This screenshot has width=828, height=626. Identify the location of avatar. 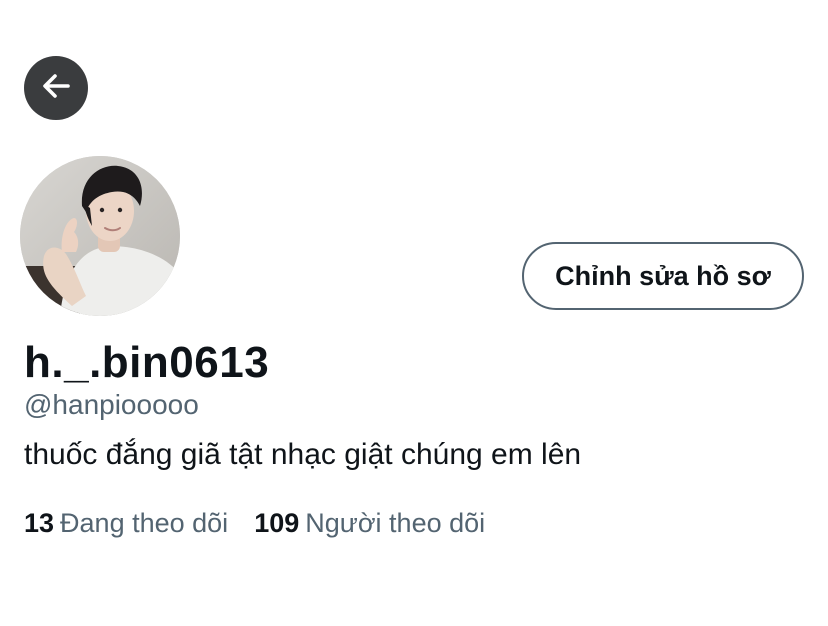
(100, 236).